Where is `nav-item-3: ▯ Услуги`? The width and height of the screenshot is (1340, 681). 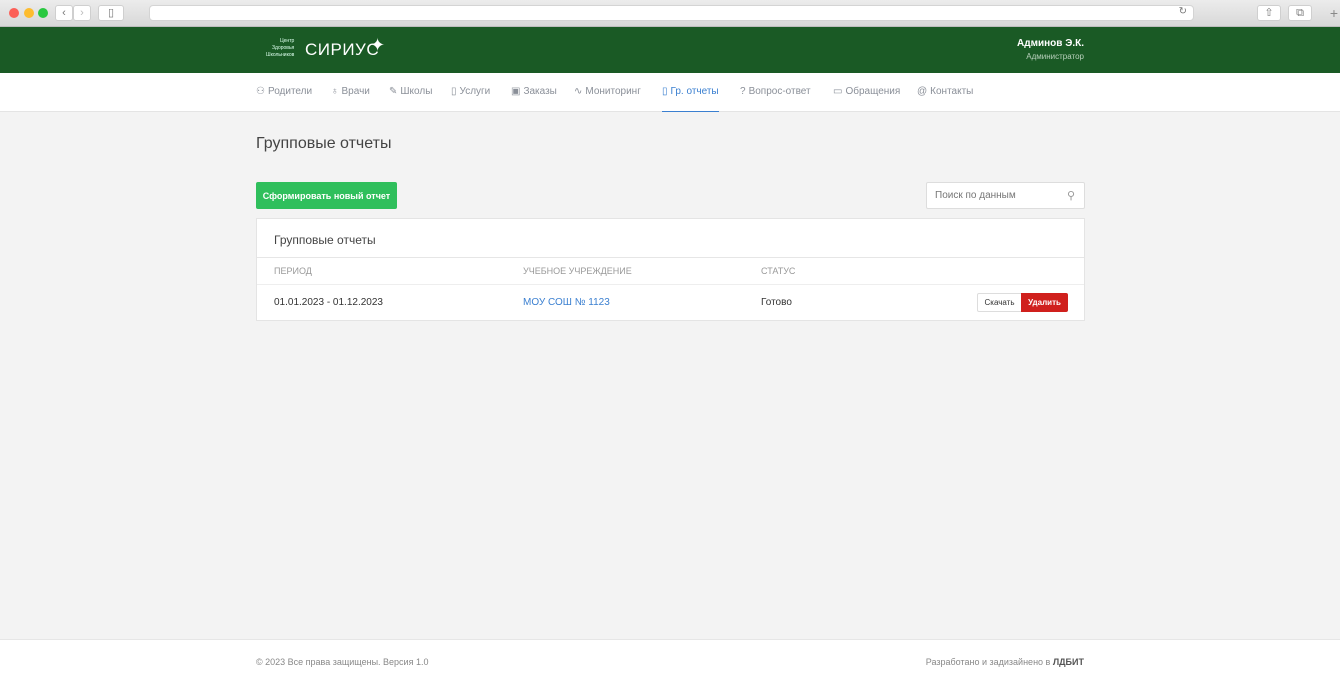 nav-item-3: ▯ Услуги is located at coordinates (470, 92).